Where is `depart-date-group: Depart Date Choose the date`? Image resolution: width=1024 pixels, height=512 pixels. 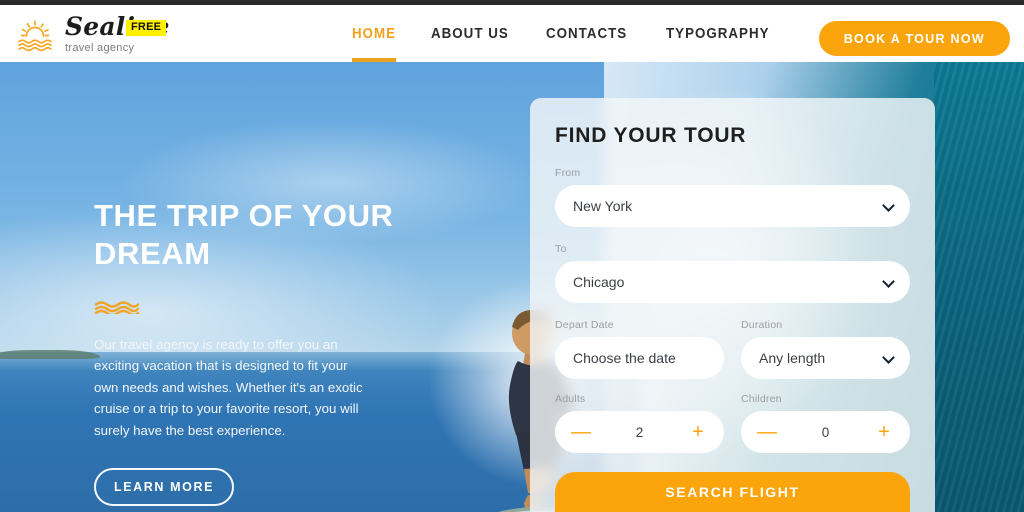
depart-date-group: Depart Date Choose the date is located at coordinates (639, 356).